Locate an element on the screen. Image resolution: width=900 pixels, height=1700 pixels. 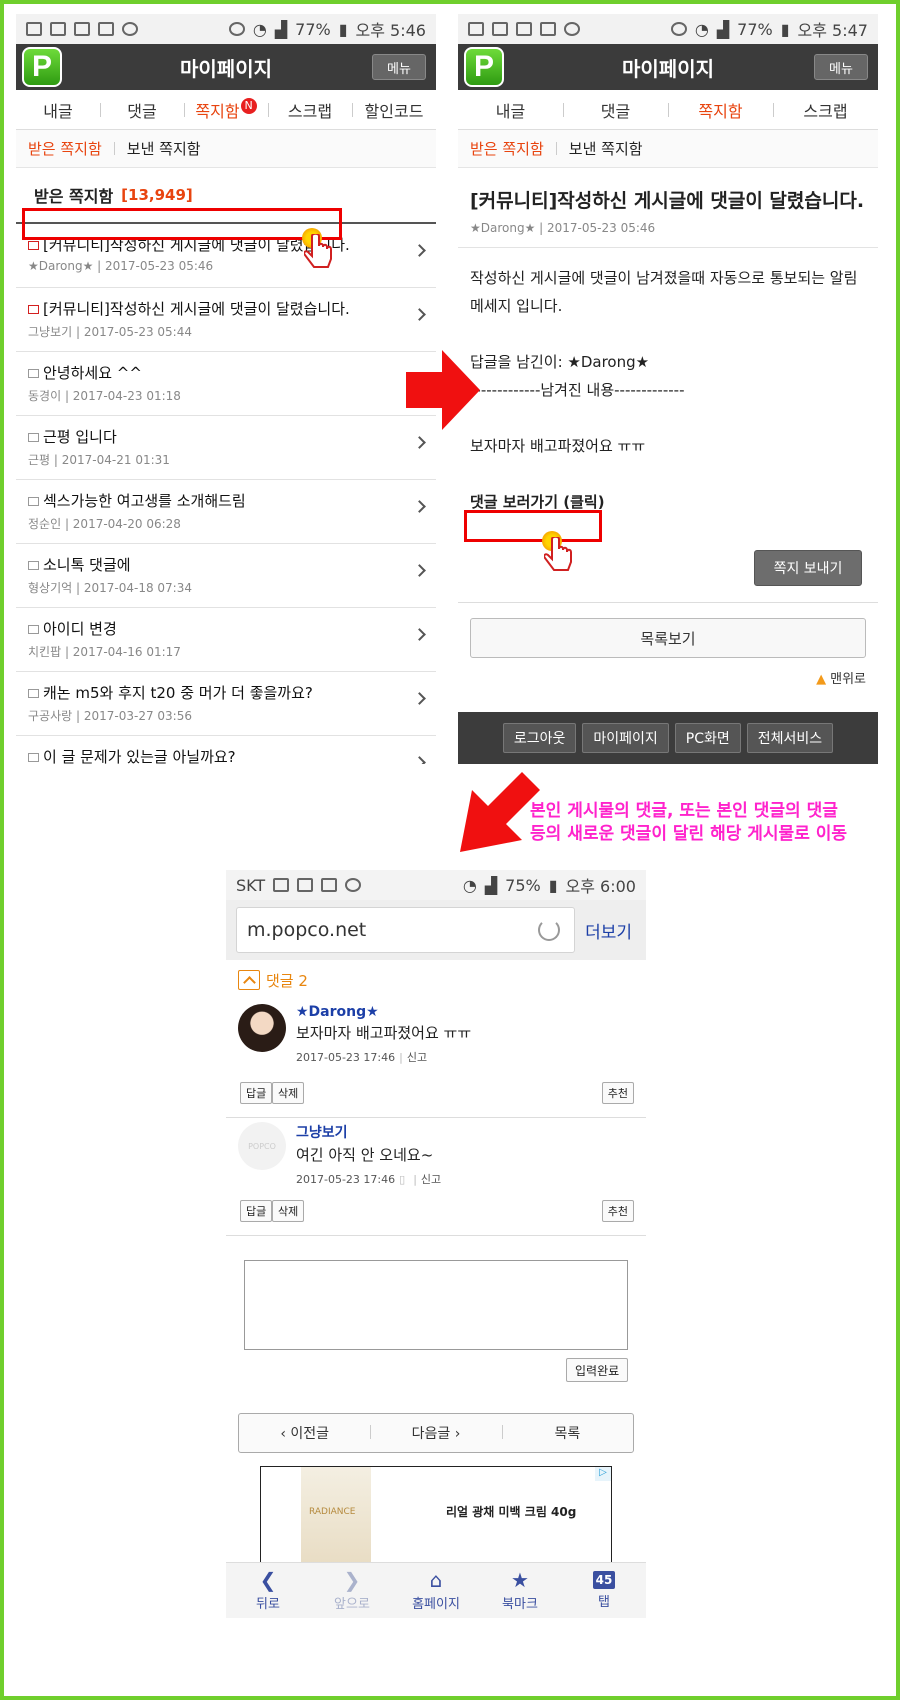
message-row: 아이디 변경치킨팝 | 2017-04-16 01:17 is located at coordinates (226, 640).